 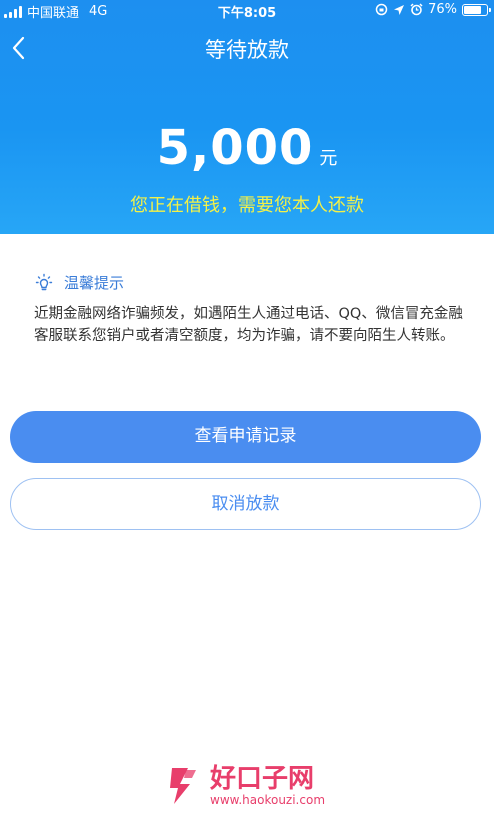 What do you see at coordinates (262, 779) in the screenshot?
I see `watermark-name: 好口子网` at bounding box center [262, 779].